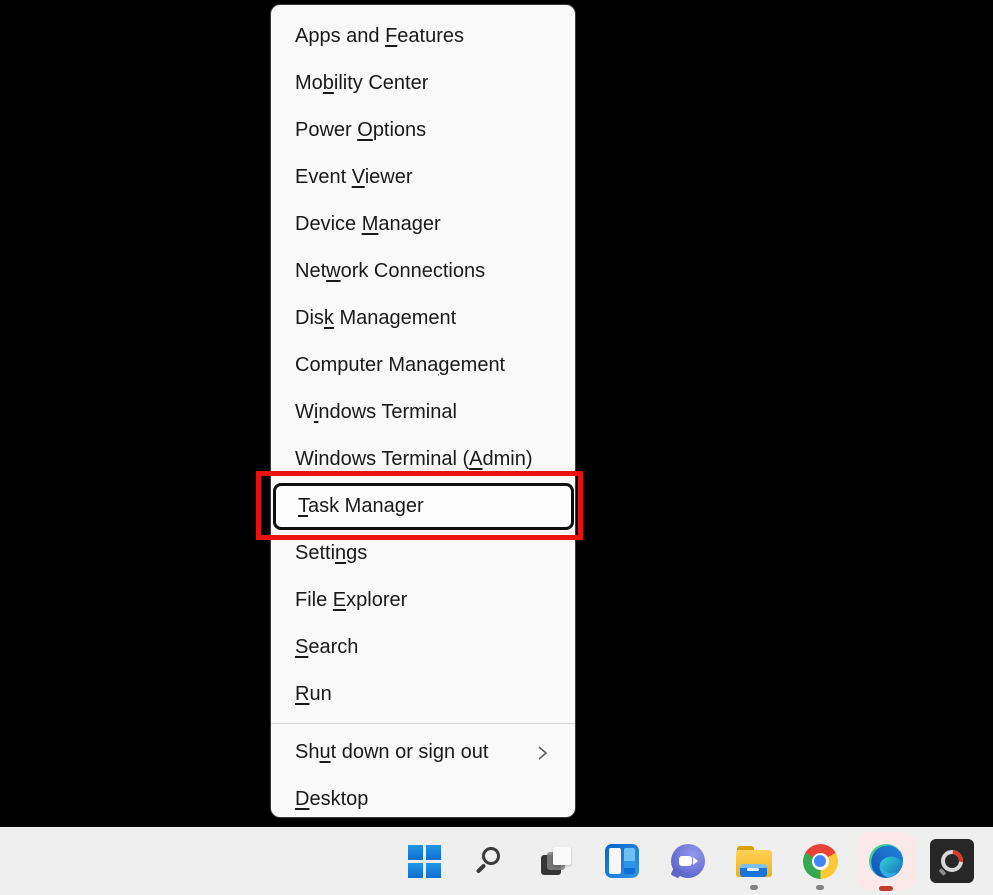 Image resolution: width=993 pixels, height=895 pixels. I want to click on menu-item-computer-management: Computer Management, so click(423, 365).